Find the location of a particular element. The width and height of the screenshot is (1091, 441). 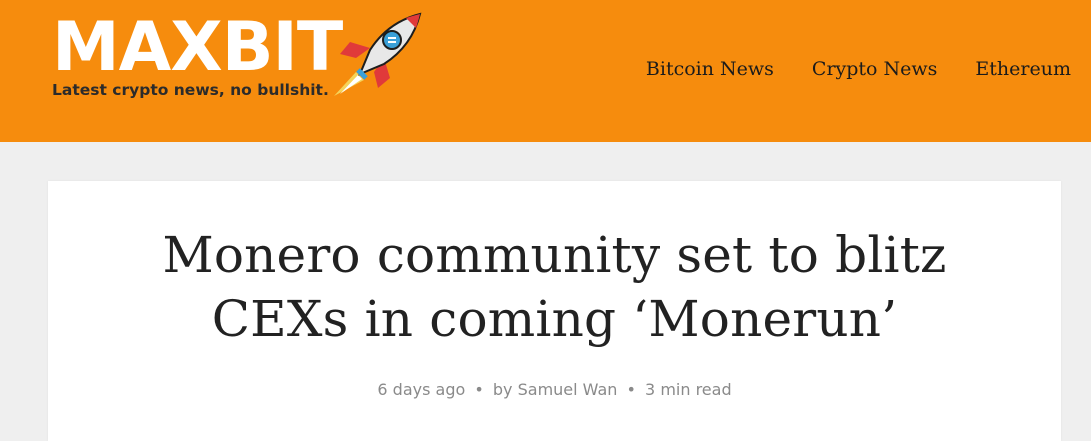

article-meta: 6 days ago • by Samuel Wan • 3 min read is located at coordinates (554, 390).